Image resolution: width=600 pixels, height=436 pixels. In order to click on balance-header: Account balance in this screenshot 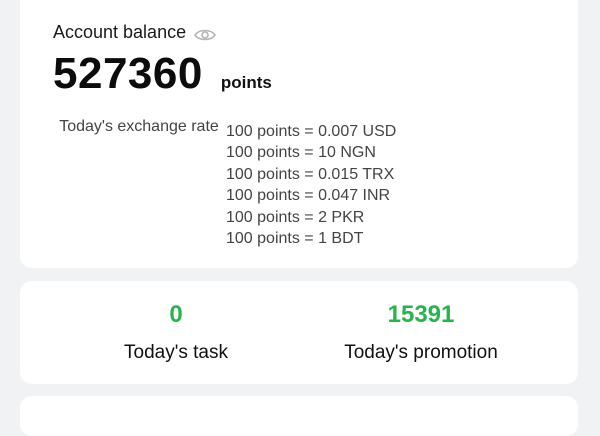, I will do `click(135, 32)`.